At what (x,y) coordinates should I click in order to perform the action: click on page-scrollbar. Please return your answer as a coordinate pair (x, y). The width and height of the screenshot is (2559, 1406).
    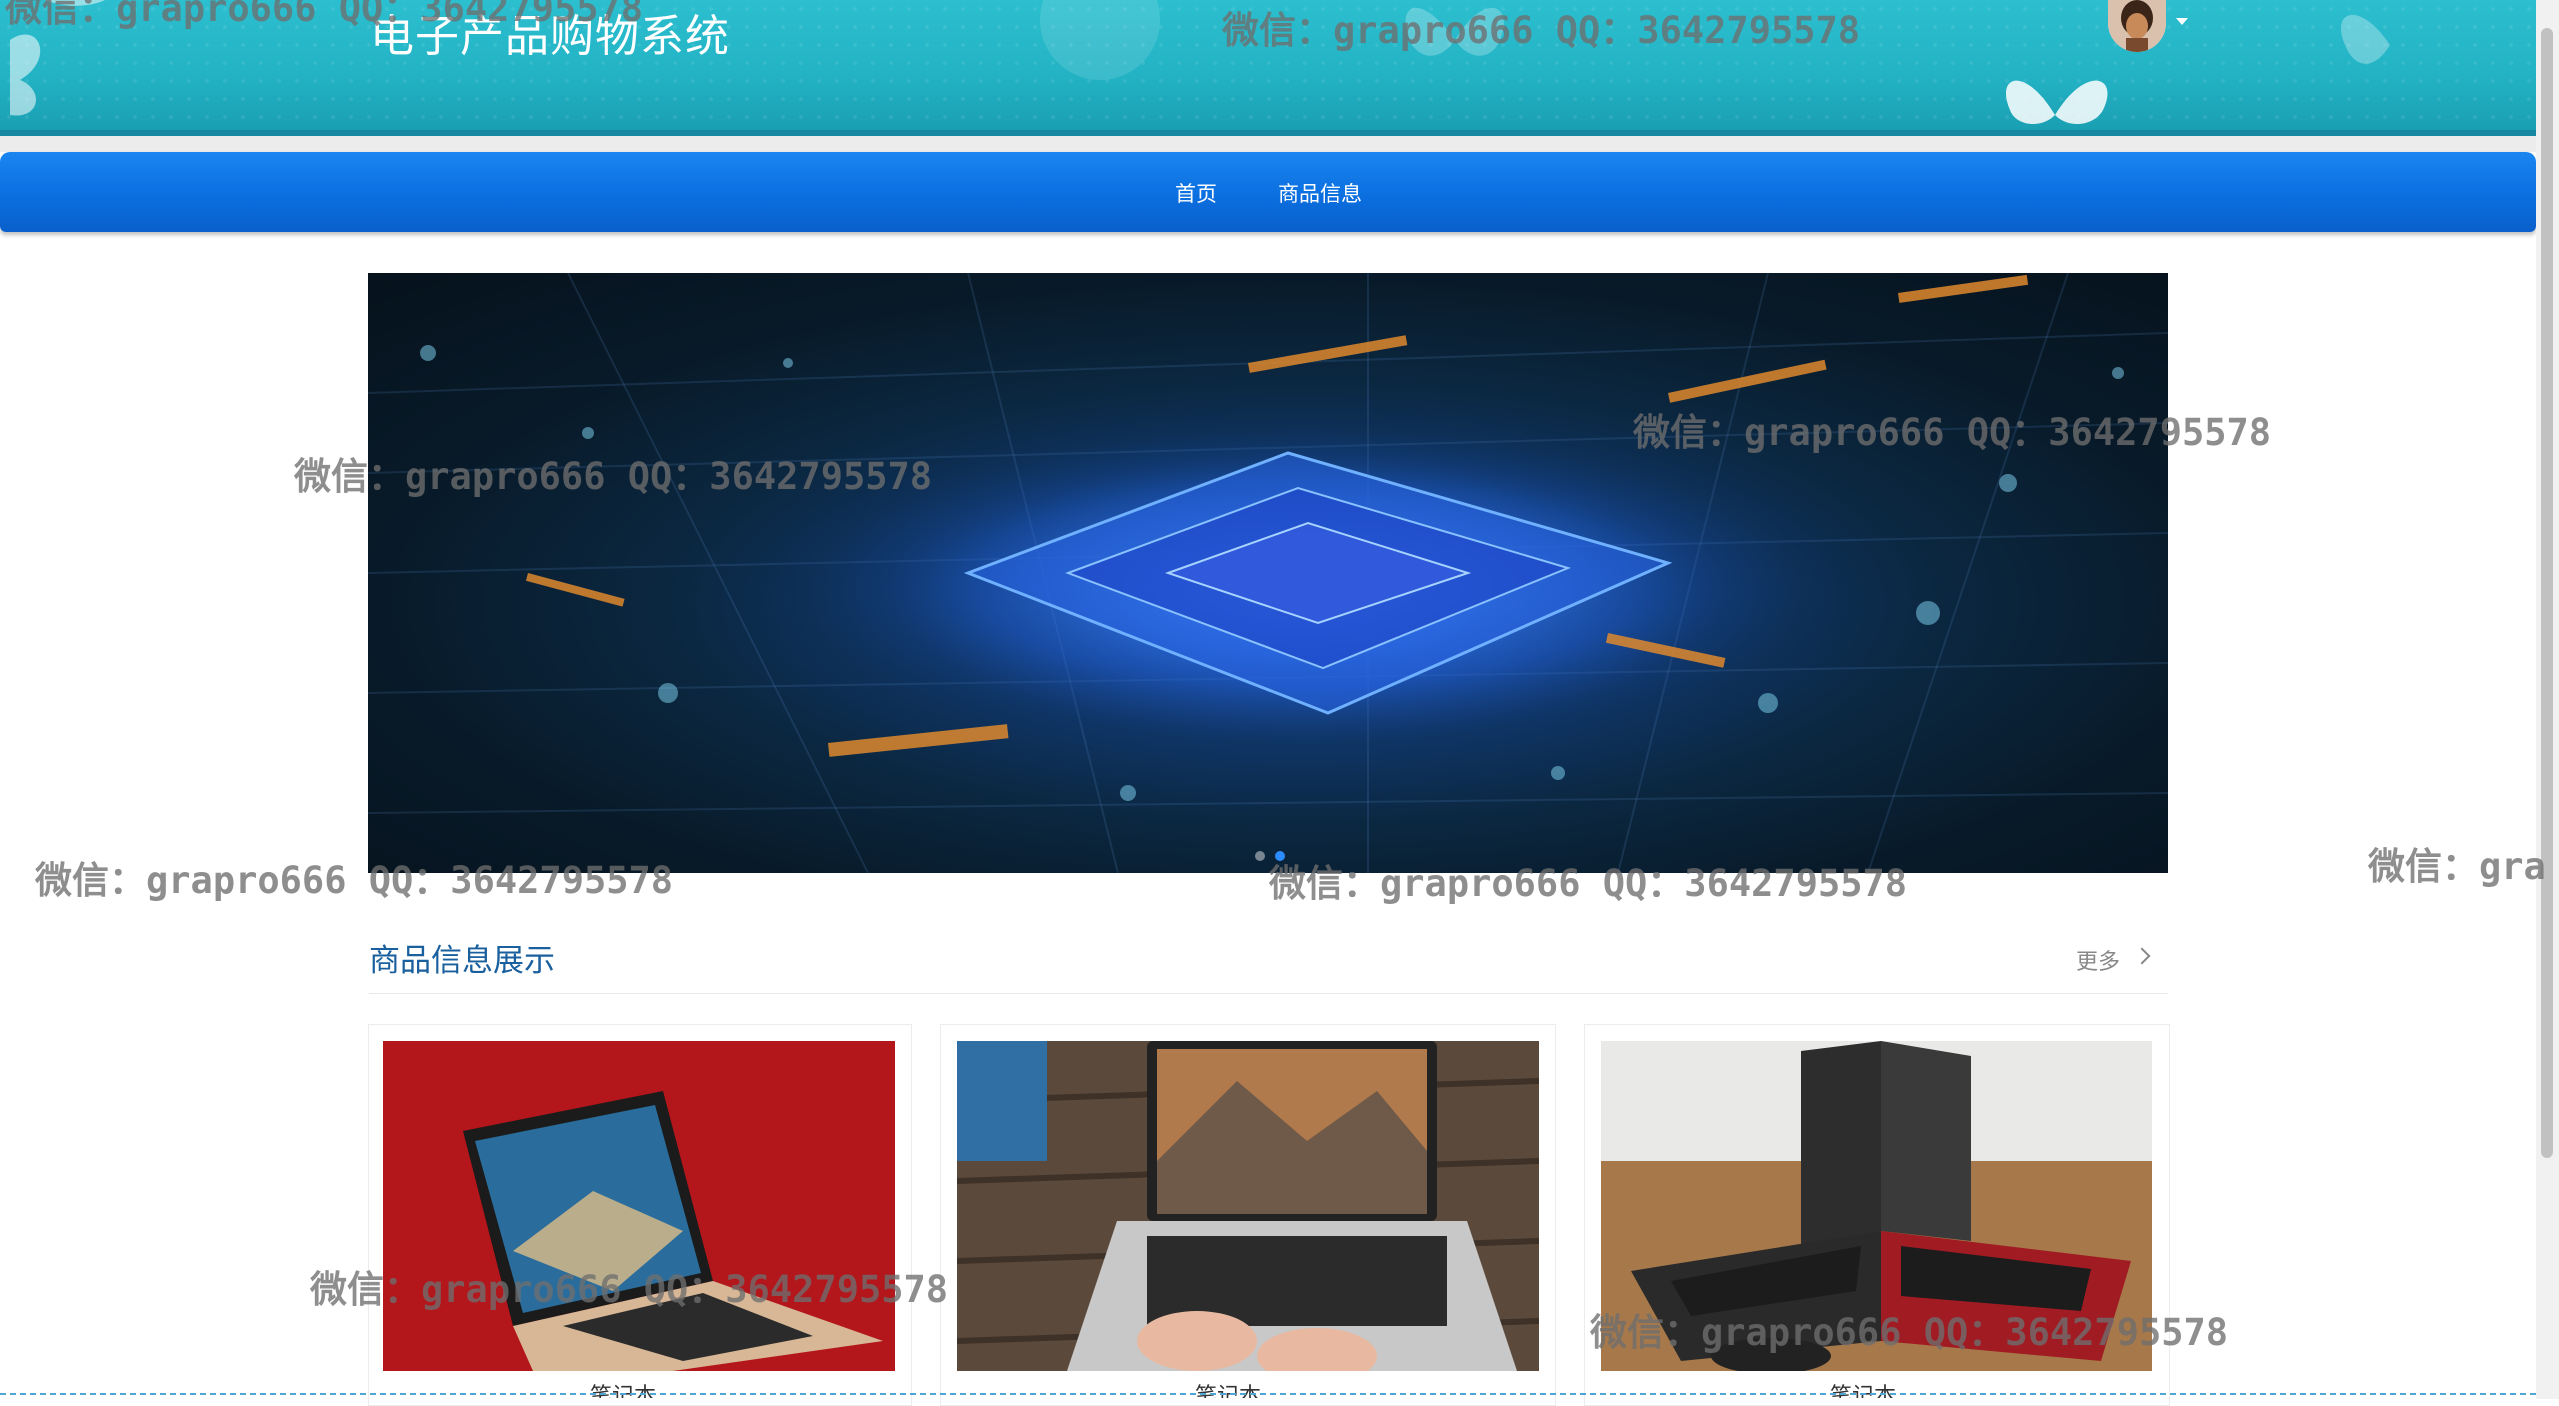
    Looking at the image, I should click on (2547, 699).